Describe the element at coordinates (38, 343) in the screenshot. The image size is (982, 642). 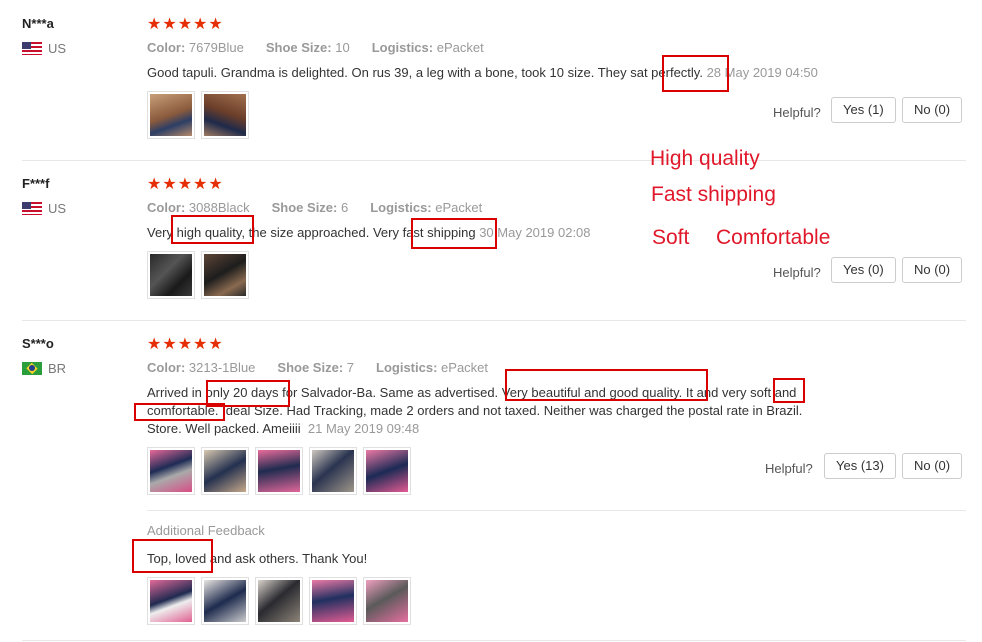
I see `reviewer-name: S***o` at that location.